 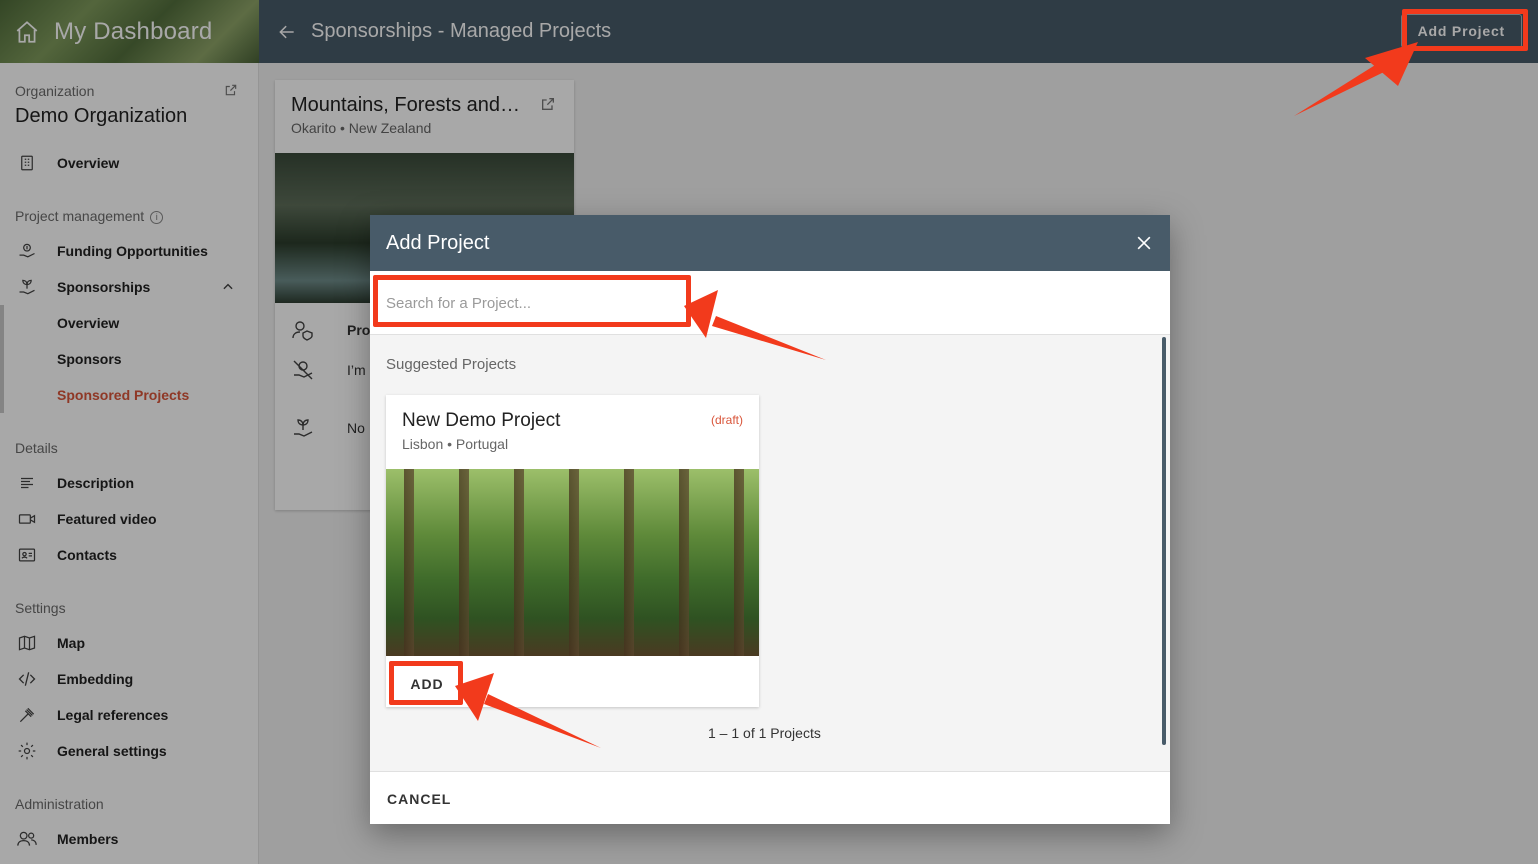 What do you see at coordinates (481, 420) in the screenshot?
I see `project-title: New Demo Project` at bounding box center [481, 420].